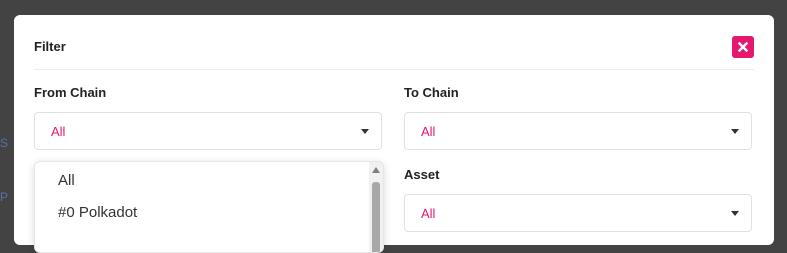 This screenshot has height=253, width=787. I want to click on modal-title: Filter, so click(50, 46).